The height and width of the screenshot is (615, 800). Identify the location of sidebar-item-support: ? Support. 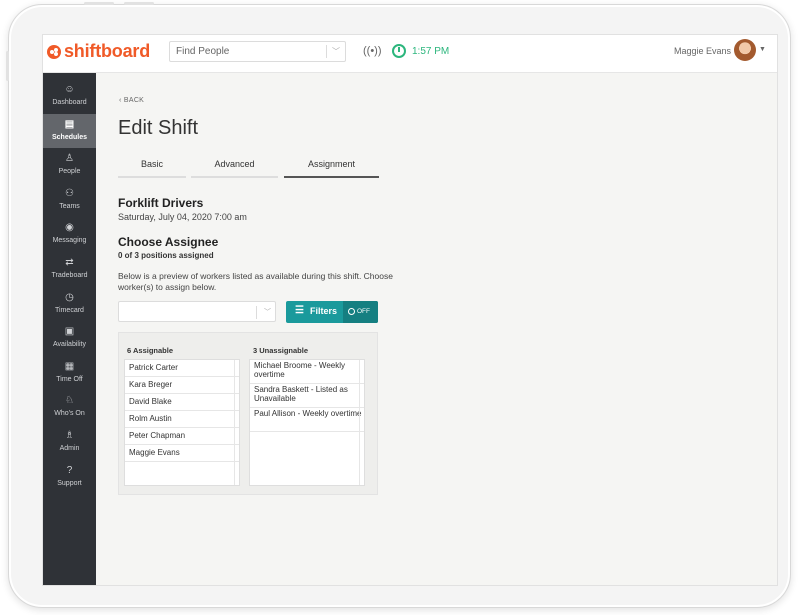
(69, 477).